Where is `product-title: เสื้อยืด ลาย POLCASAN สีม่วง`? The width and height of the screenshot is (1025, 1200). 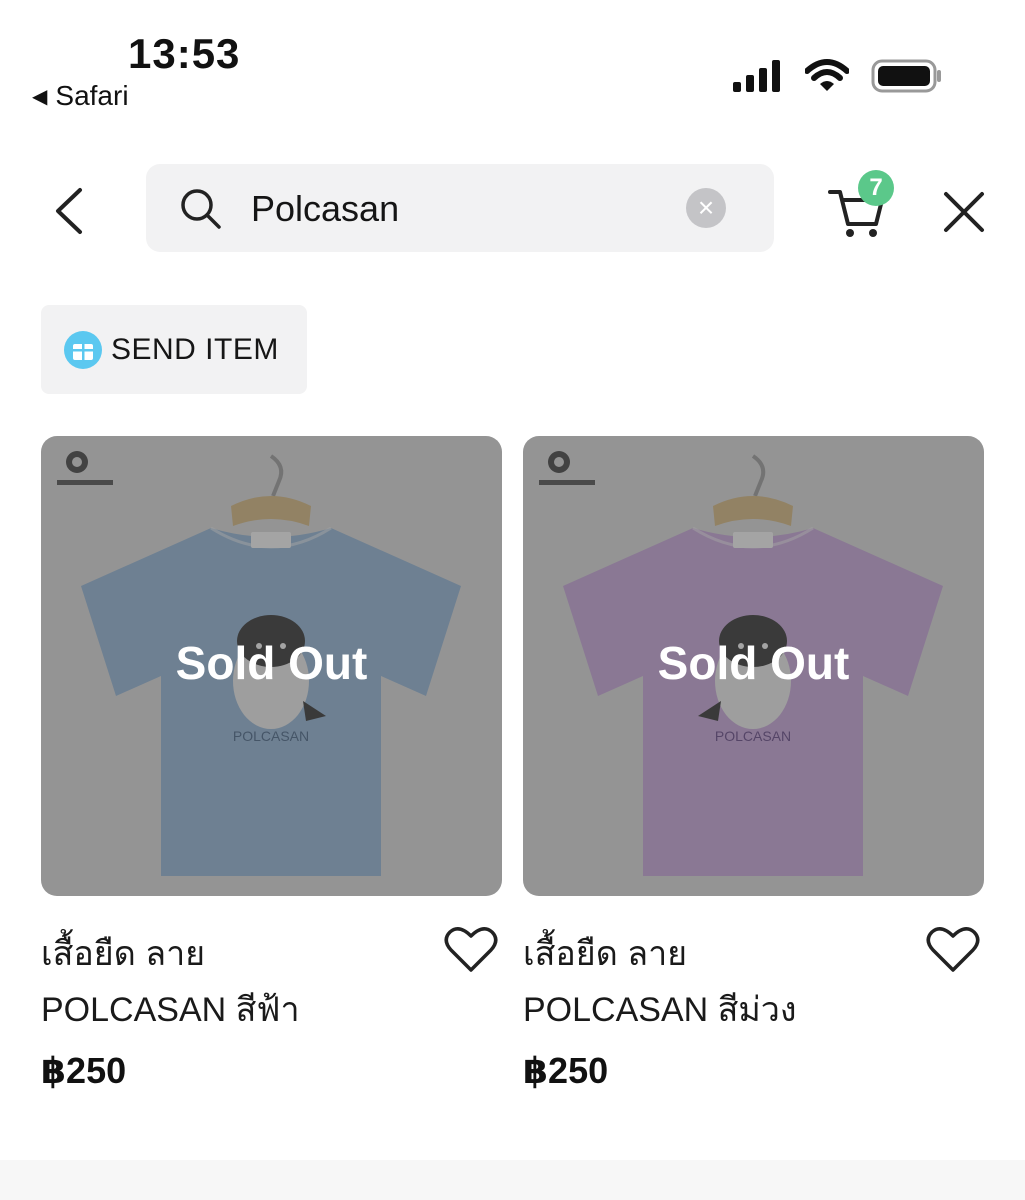
product-title: เสื้อยืด ลาย POLCASAN สีม่วง is located at coordinates (713, 982).